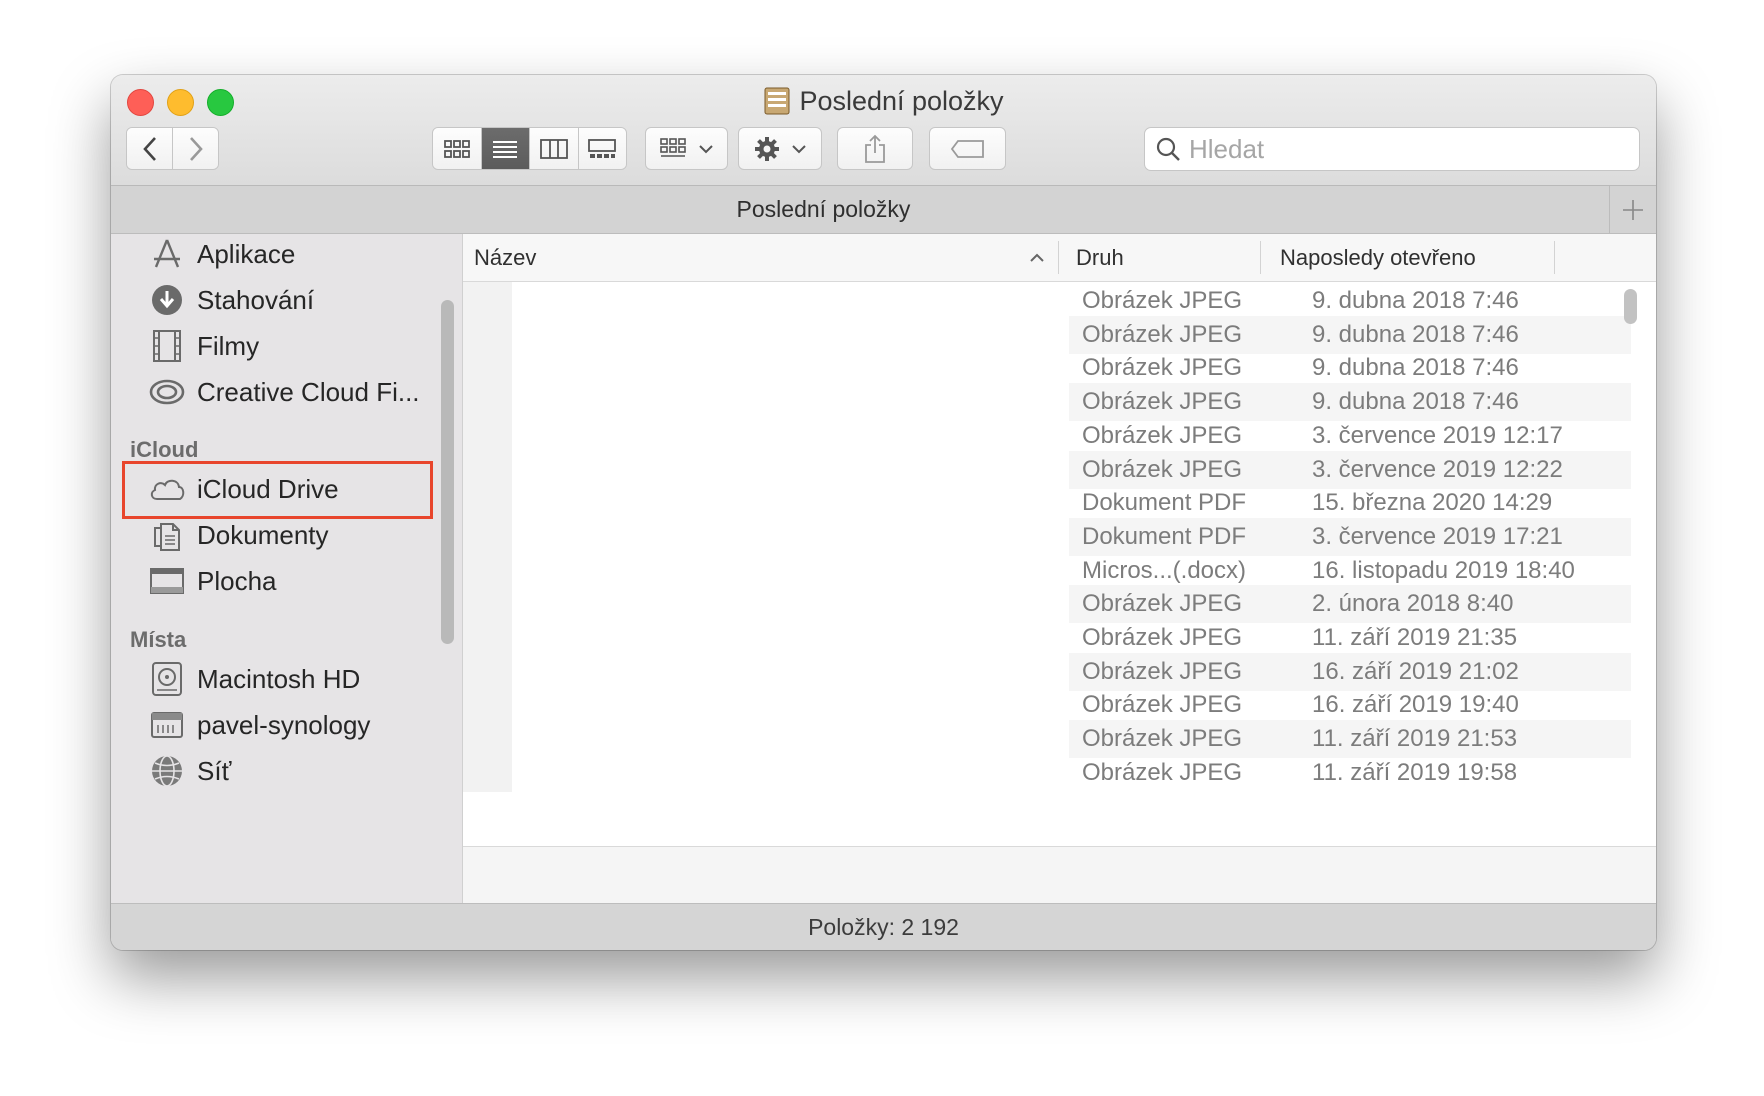  What do you see at coordinates (1437, 536) in the screenshot?
I see `file-date-cell: 3. července 2019 17:21` at bounding box center [1437, 536].